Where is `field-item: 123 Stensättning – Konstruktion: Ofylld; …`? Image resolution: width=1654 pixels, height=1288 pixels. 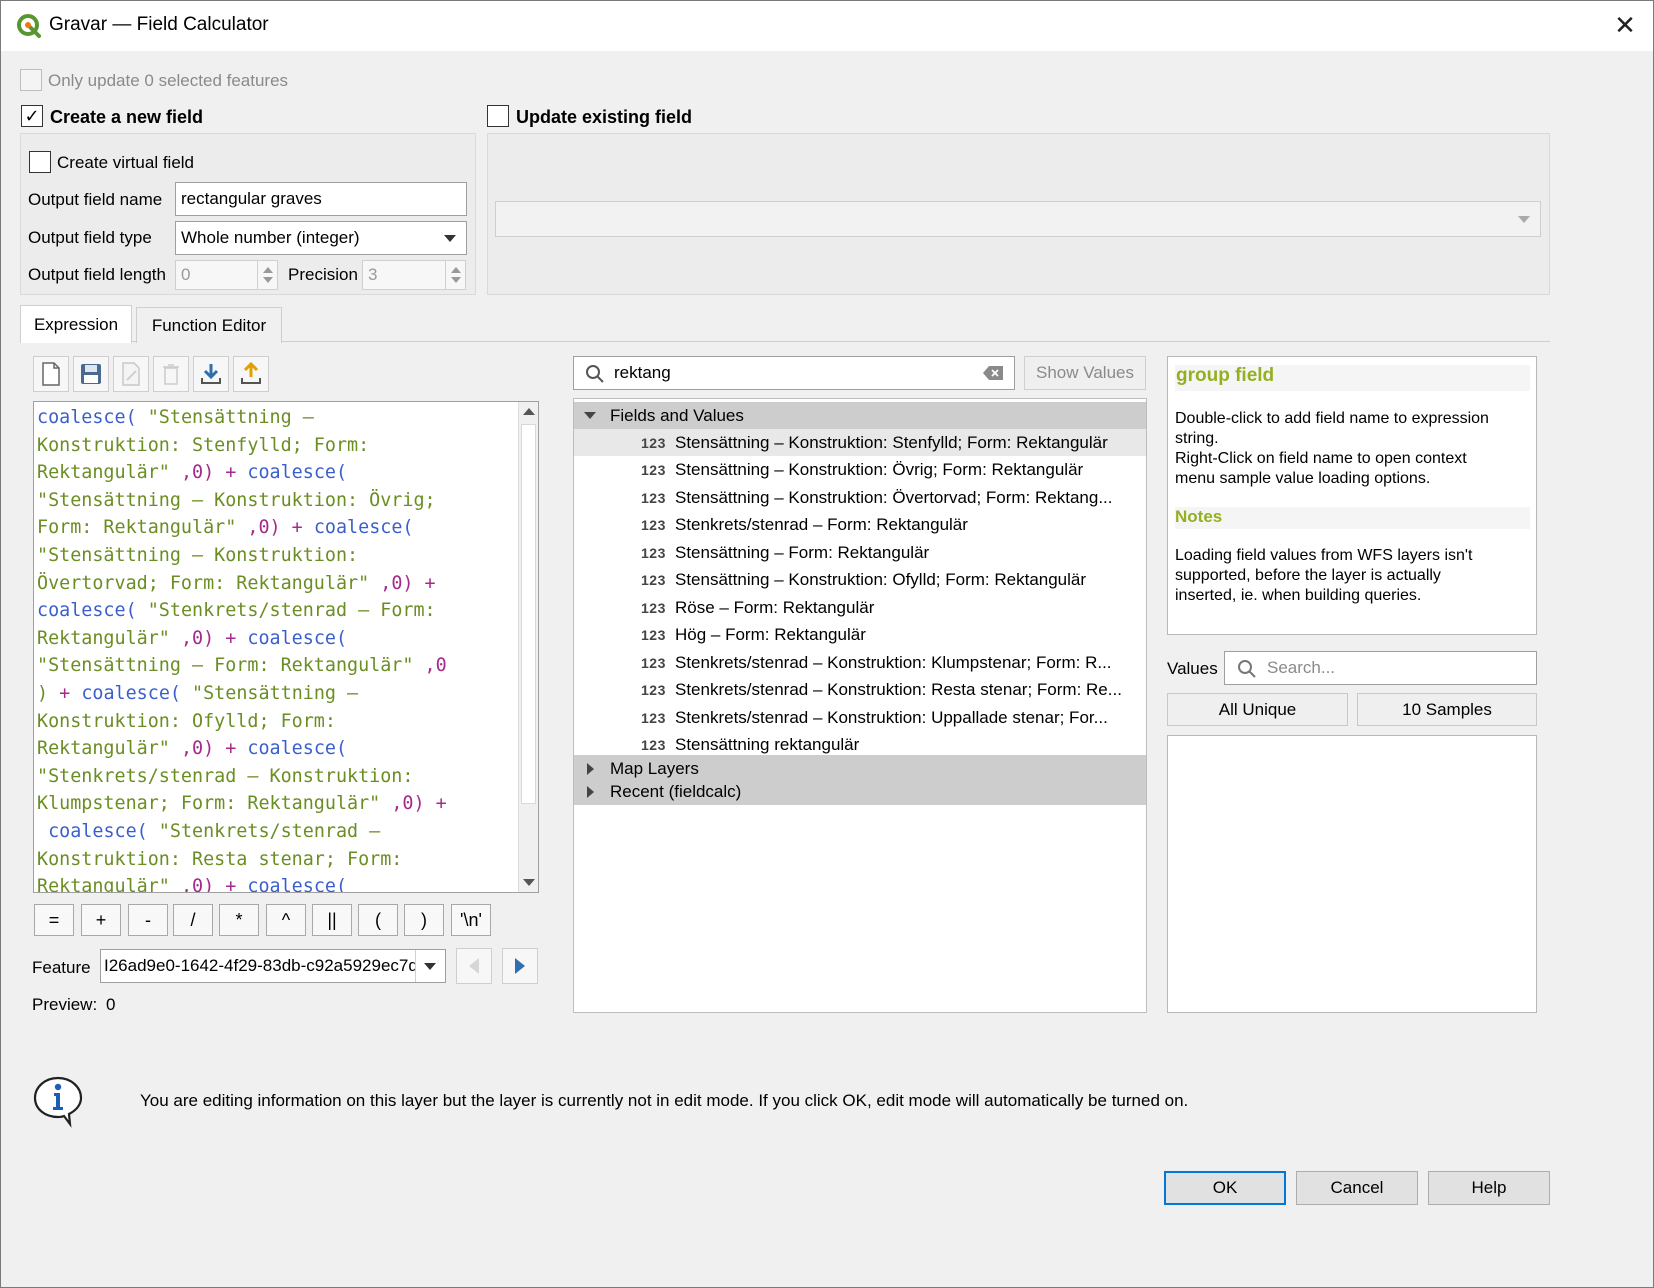 field-item: 123 Stensättning – Konstruktion: Ofylld; … is located at coordinates (860, 580).